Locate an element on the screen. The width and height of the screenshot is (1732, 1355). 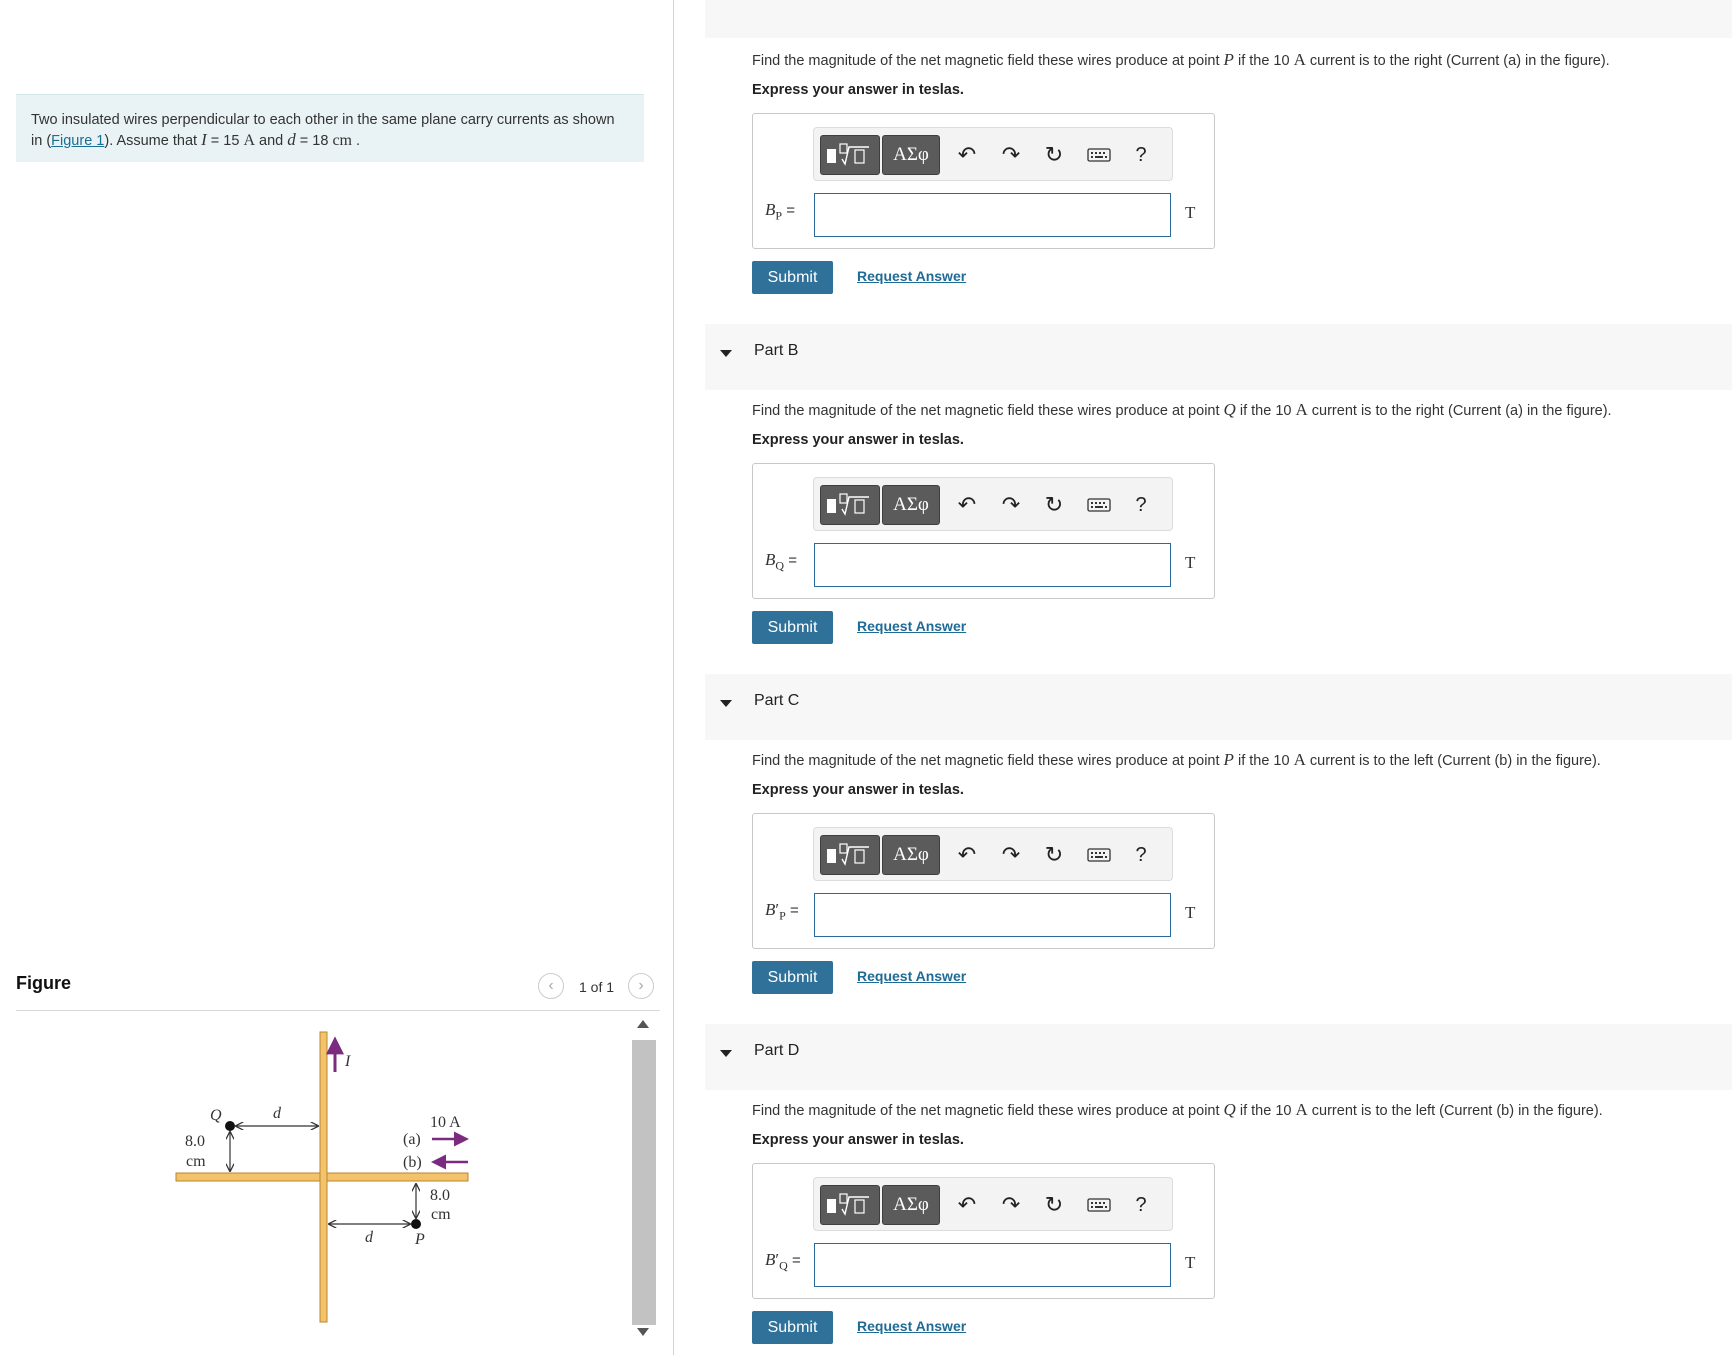
eq-d: = 18 is located at coordinates (314, 141).